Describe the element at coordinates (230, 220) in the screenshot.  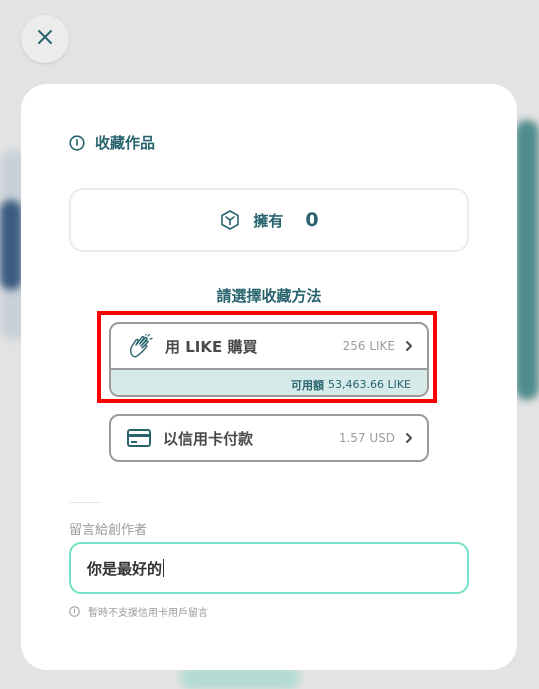
I see `nft-icon` at that location.